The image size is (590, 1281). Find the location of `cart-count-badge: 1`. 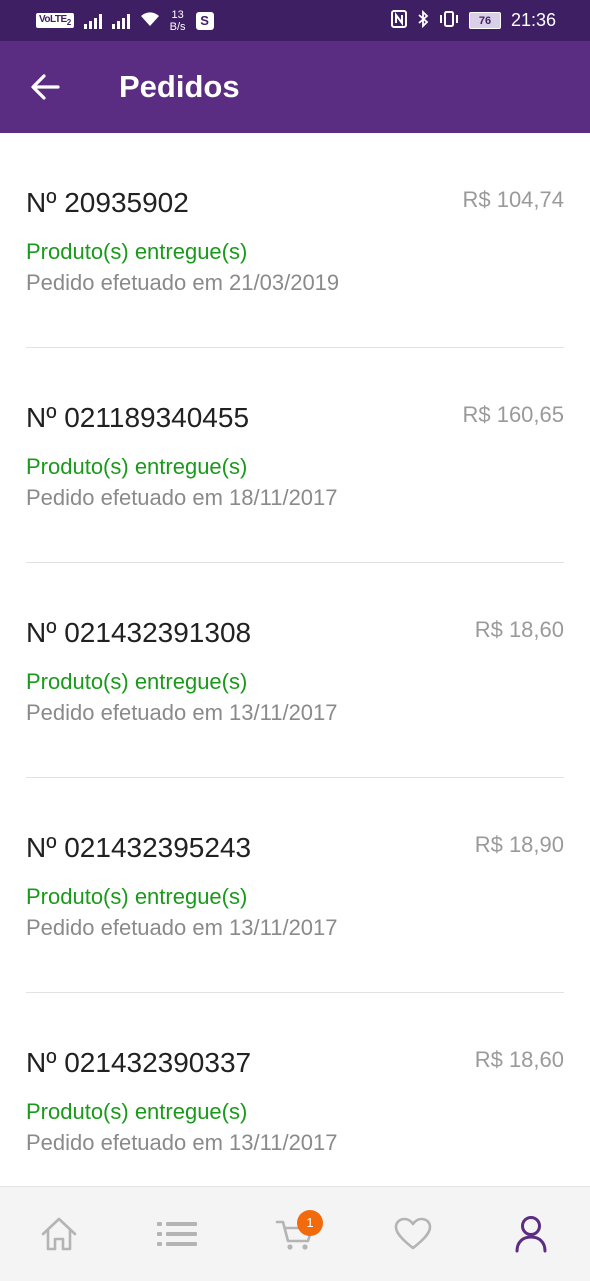

cart-count-badge: 1 is located at coordinates (310, 1223).